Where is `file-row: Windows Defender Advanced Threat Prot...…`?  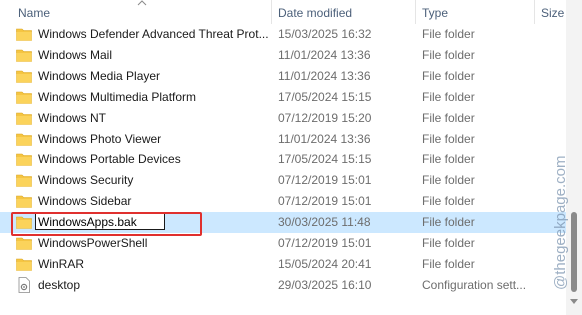
file-row: Windows Defender Advanced Threat Prot...… is located at coordinates (283, 34).